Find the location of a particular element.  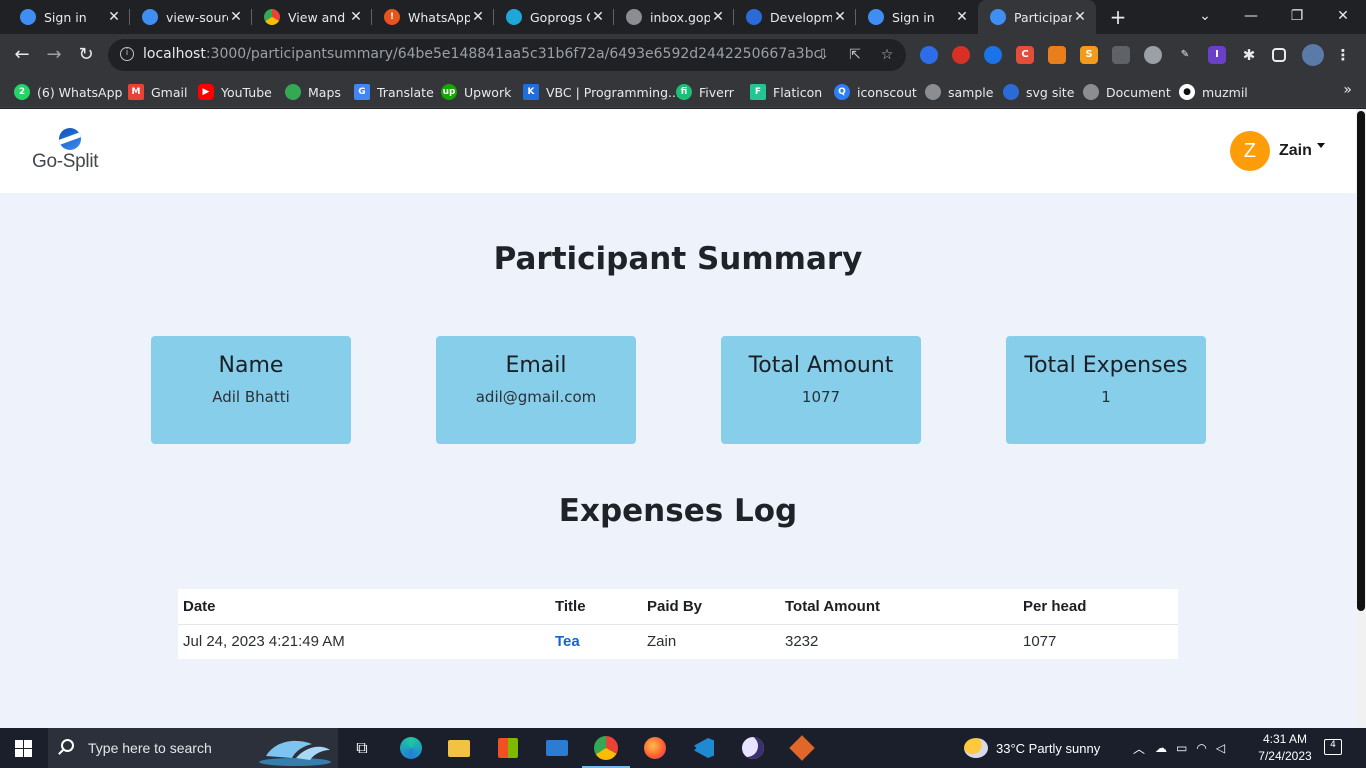

column-header-per-head: Per head is located at coordinates (1098, 607).